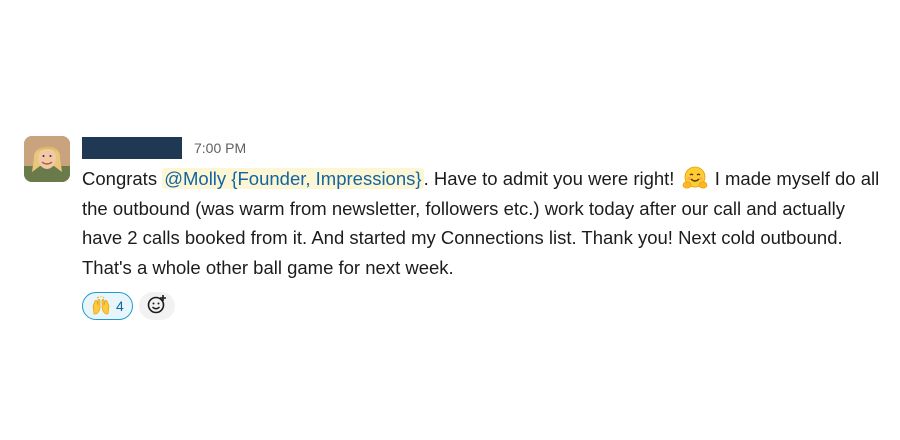  Describe the element at coordinates (293, 178) in the screenshot. I see `user-mention: @Molly {Founder, Impressions}` at that location.